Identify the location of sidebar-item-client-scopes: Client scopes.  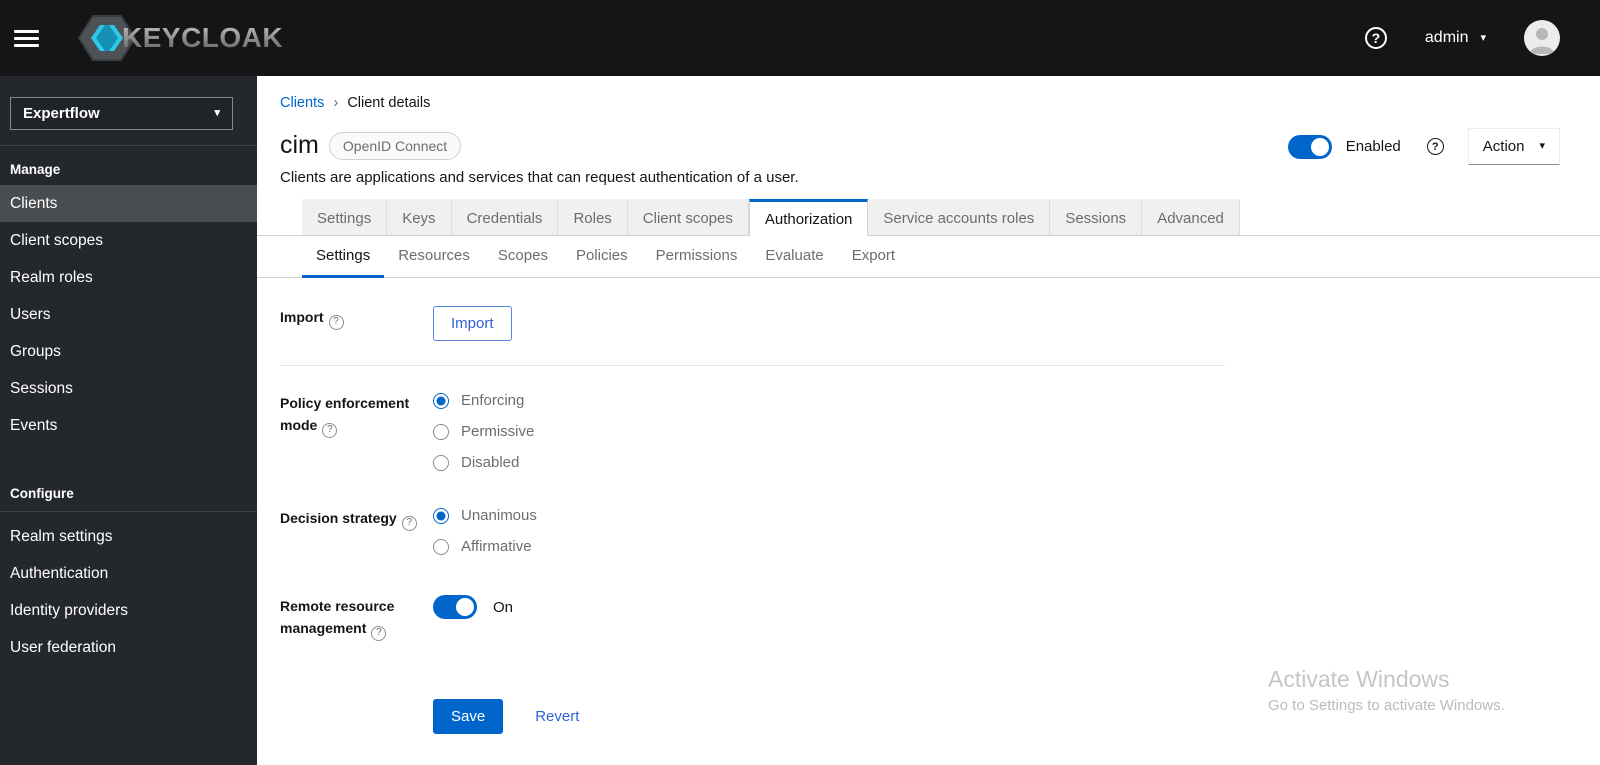
(128, 240).